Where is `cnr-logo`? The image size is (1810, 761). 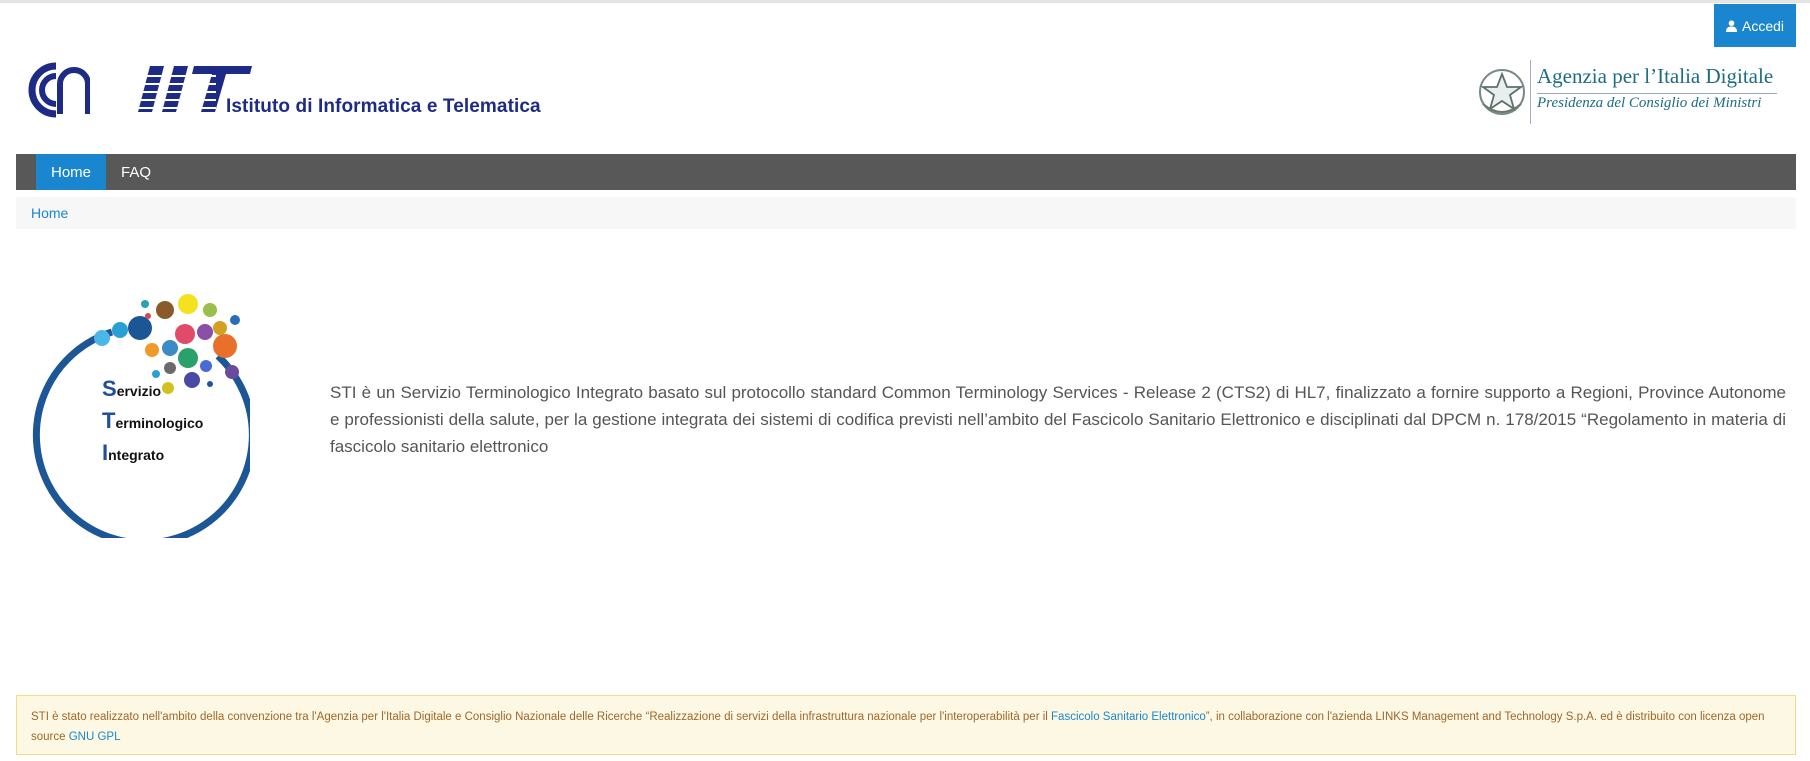 cnr-logo is located at coordinates (59, 90).